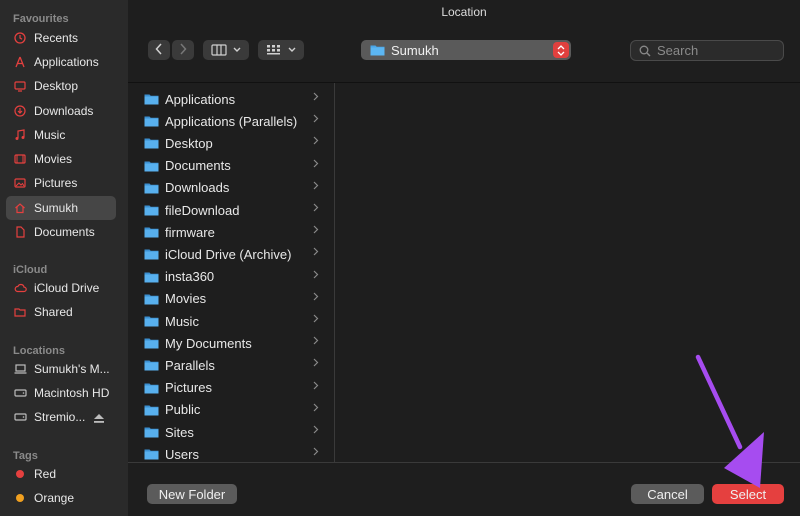 Image resolution: width=800 pixels, height=516 pixels. What do you see at coordinates (198, 166) in the screenshot?
I see `file-name: Documents` at bounding box center [198, 166].